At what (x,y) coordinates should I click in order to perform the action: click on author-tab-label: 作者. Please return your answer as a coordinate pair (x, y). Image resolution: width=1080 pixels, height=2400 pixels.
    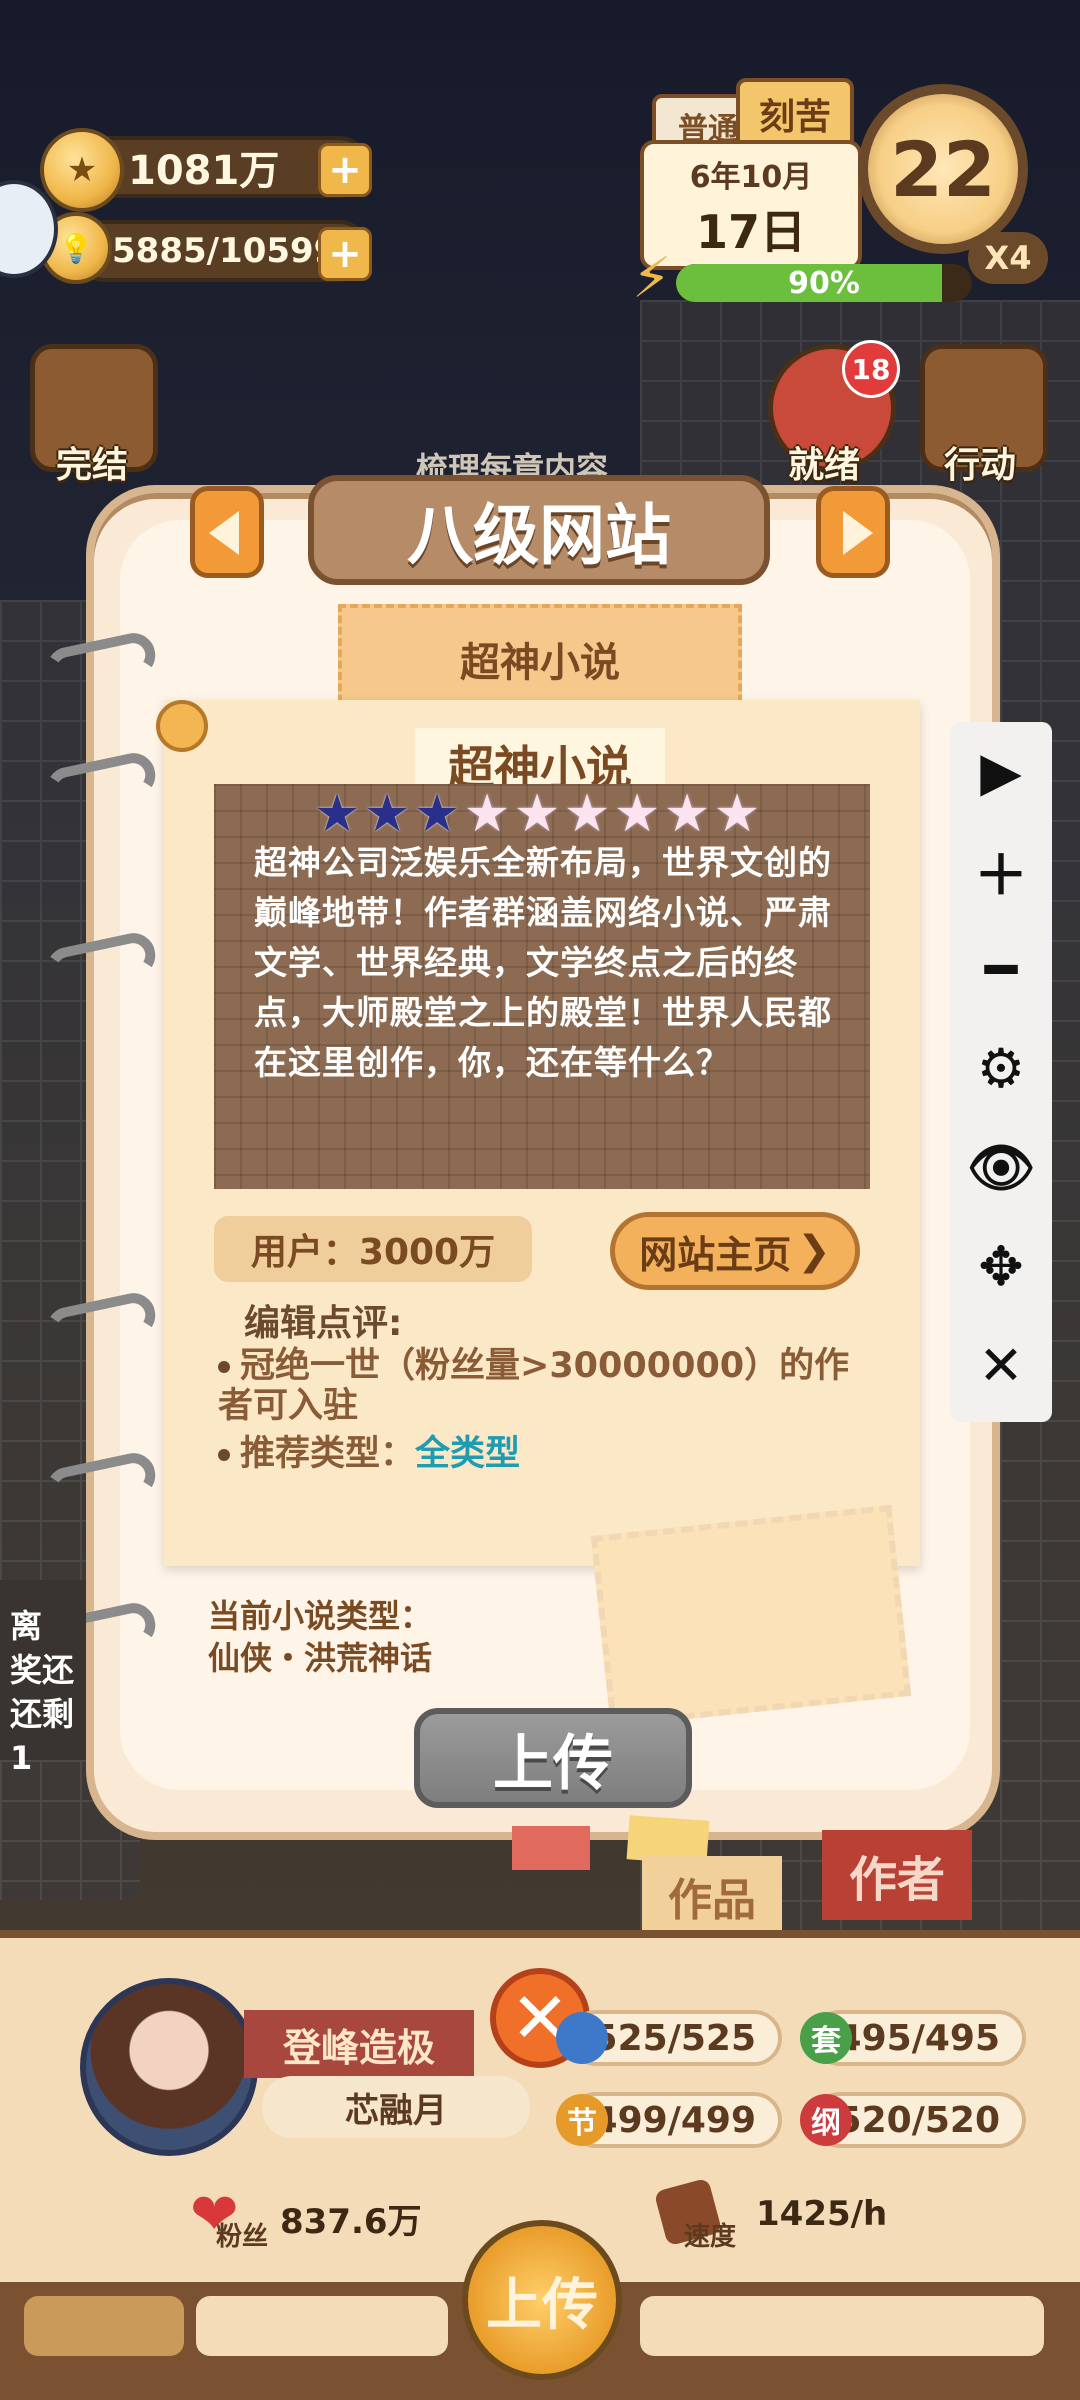
    Looking at the image, I should click on (896, 1880).